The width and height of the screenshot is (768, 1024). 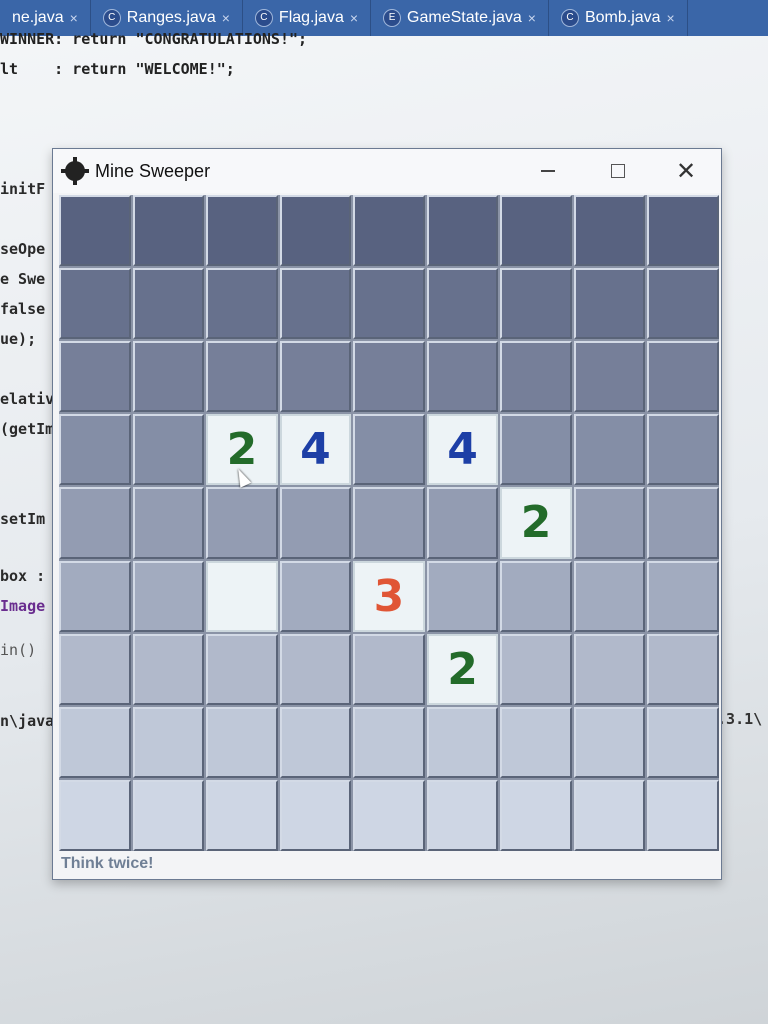 What do you see at coordinates (27, 721) in the screenshot?
I see `code-fragment: n\java` at bounding box center [27, 721].